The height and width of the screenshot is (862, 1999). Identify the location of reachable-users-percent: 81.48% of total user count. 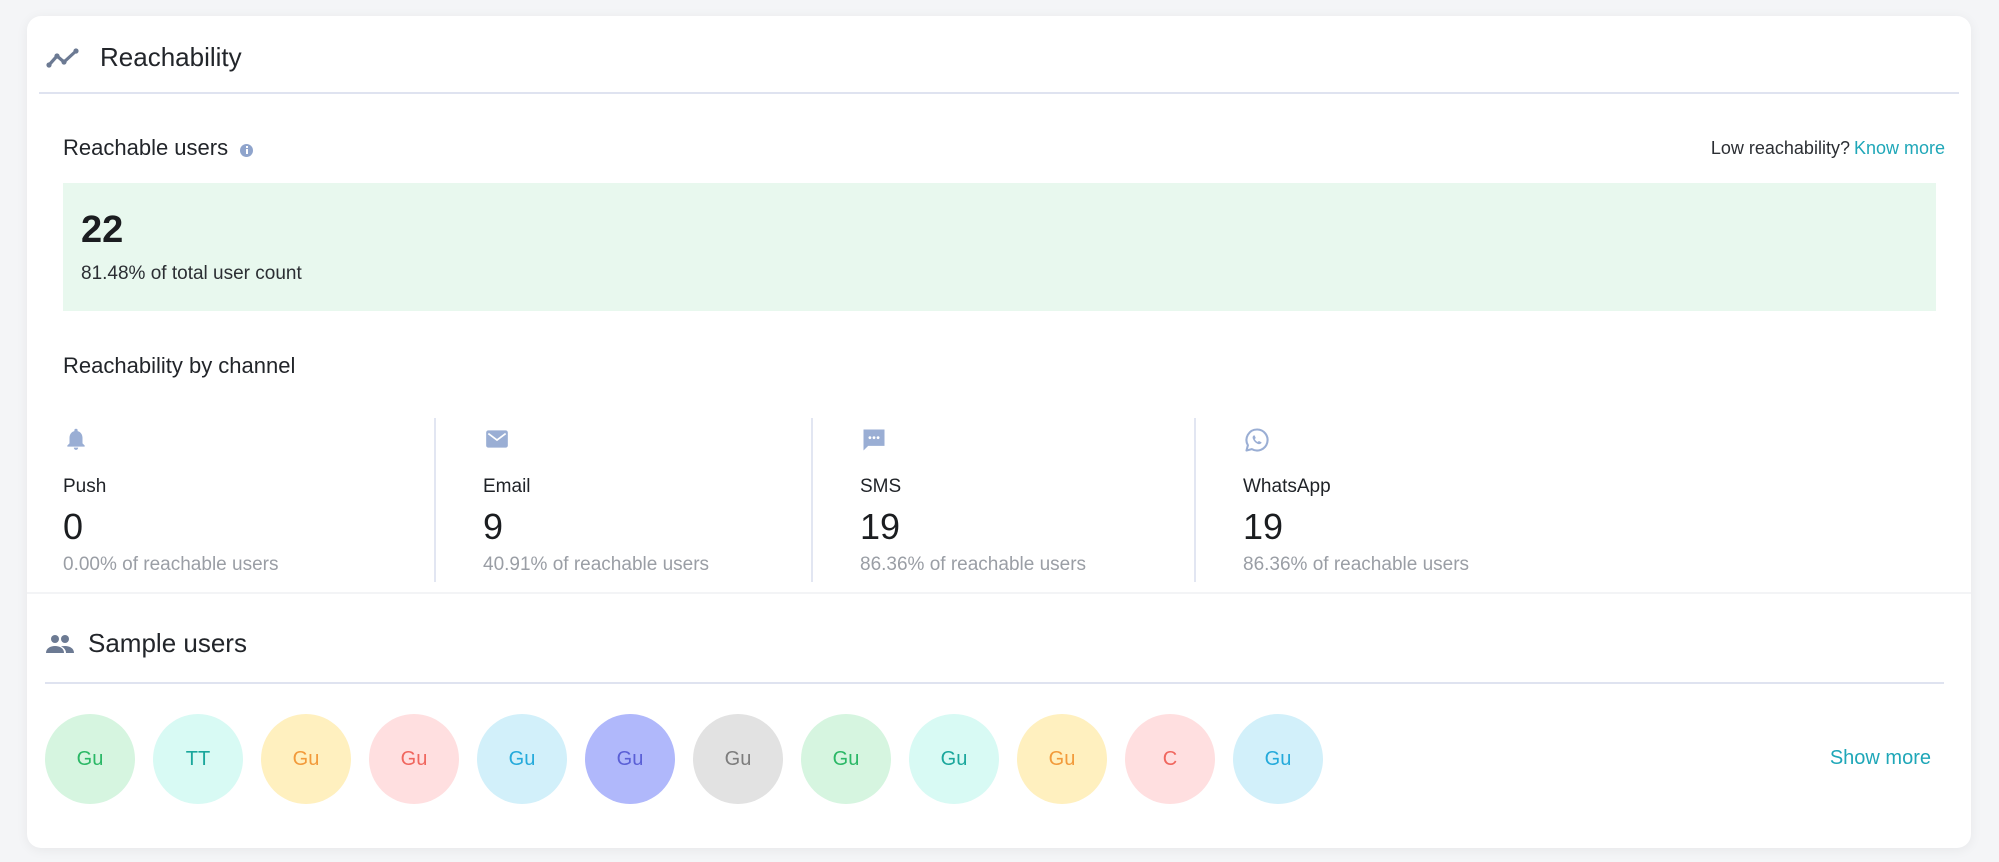
(191, 273).